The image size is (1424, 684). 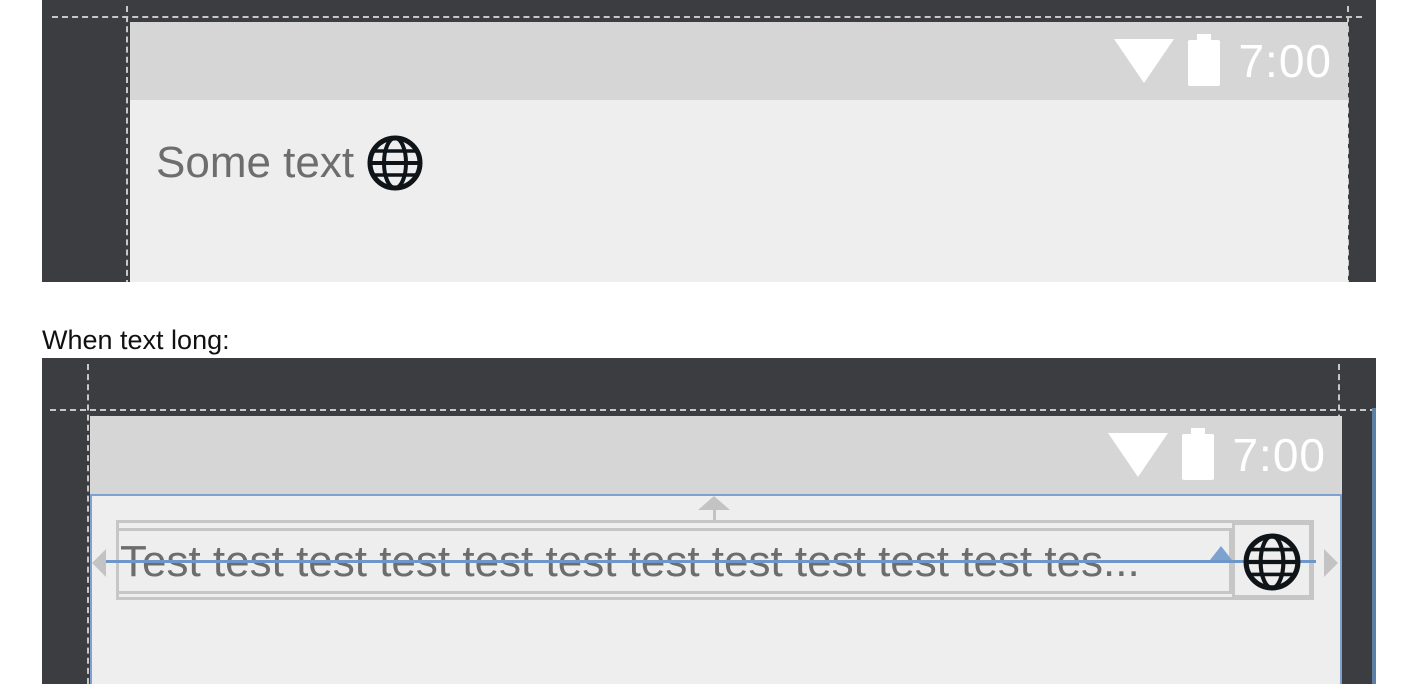 I want to click on horizontal-chain-line, so click(x=711, y=561).